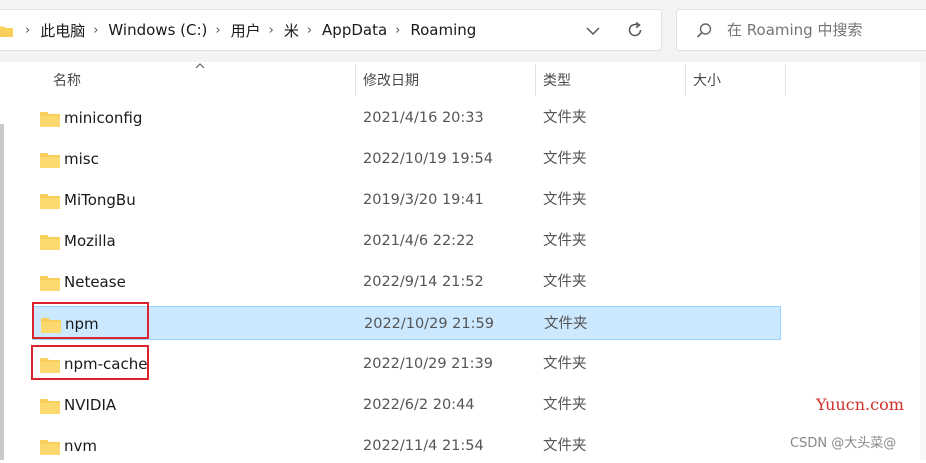 The height and width of the screenshot is (463, 926). What do you see at coordinates (423, 446) in the screenshot?
I see `file-date: 2022/11/4 21:54` at bounding box center [423, 446].